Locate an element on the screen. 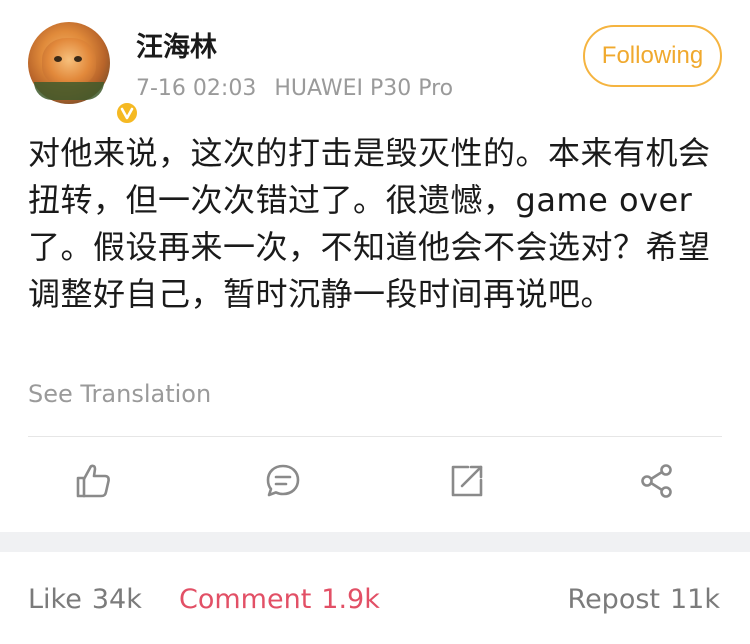 This screenshot has height=644, width=750. tab-like: Like 34k is located at coordinates (85, 600).